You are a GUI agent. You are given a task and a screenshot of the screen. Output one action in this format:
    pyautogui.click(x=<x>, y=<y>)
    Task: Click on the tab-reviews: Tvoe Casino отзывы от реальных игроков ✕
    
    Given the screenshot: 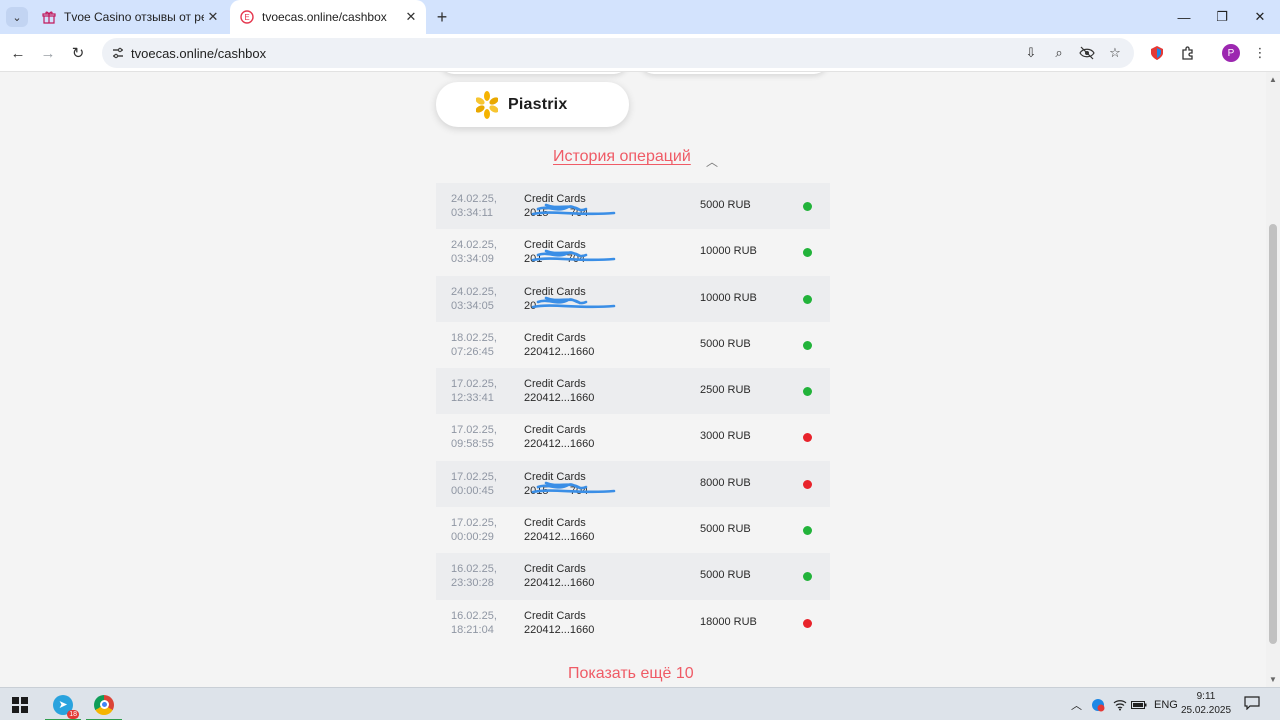 What is the action you would take?
    pyautogui.click(x=130, y=17)
    